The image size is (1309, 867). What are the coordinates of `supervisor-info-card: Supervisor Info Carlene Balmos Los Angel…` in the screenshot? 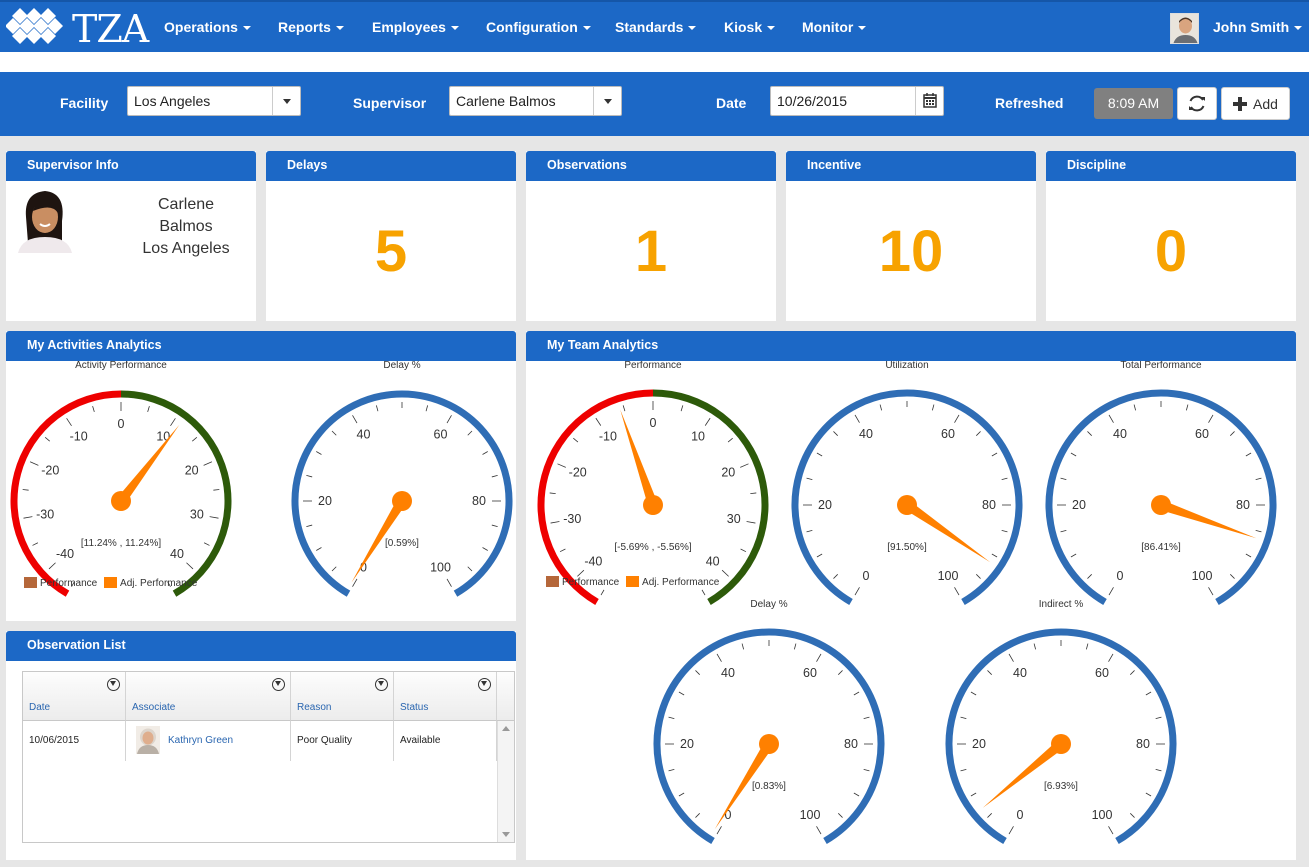 It's located at (131, 236).